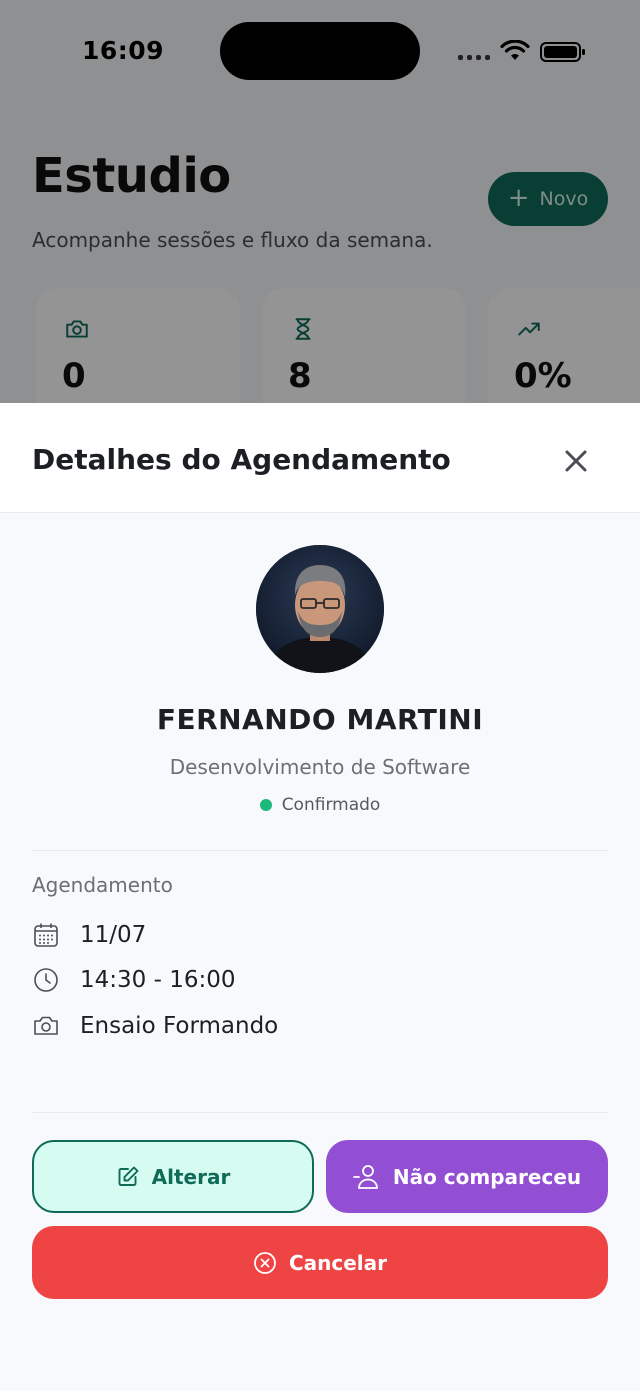  I want to click on alter-button: Alterar, so click(173, 1176).